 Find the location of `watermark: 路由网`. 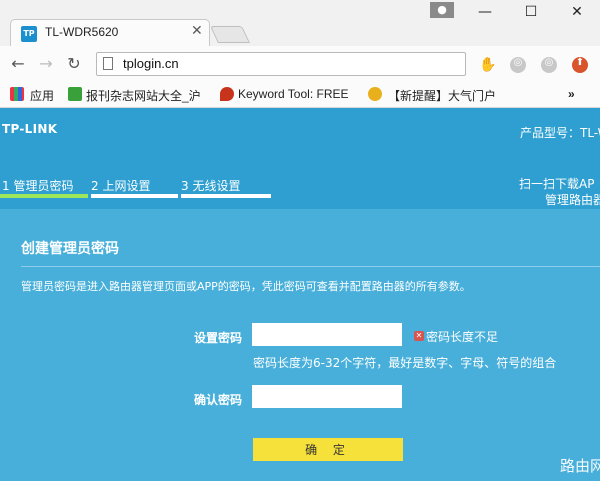

watermark: 路由网 is located at coordinates (580, 466).